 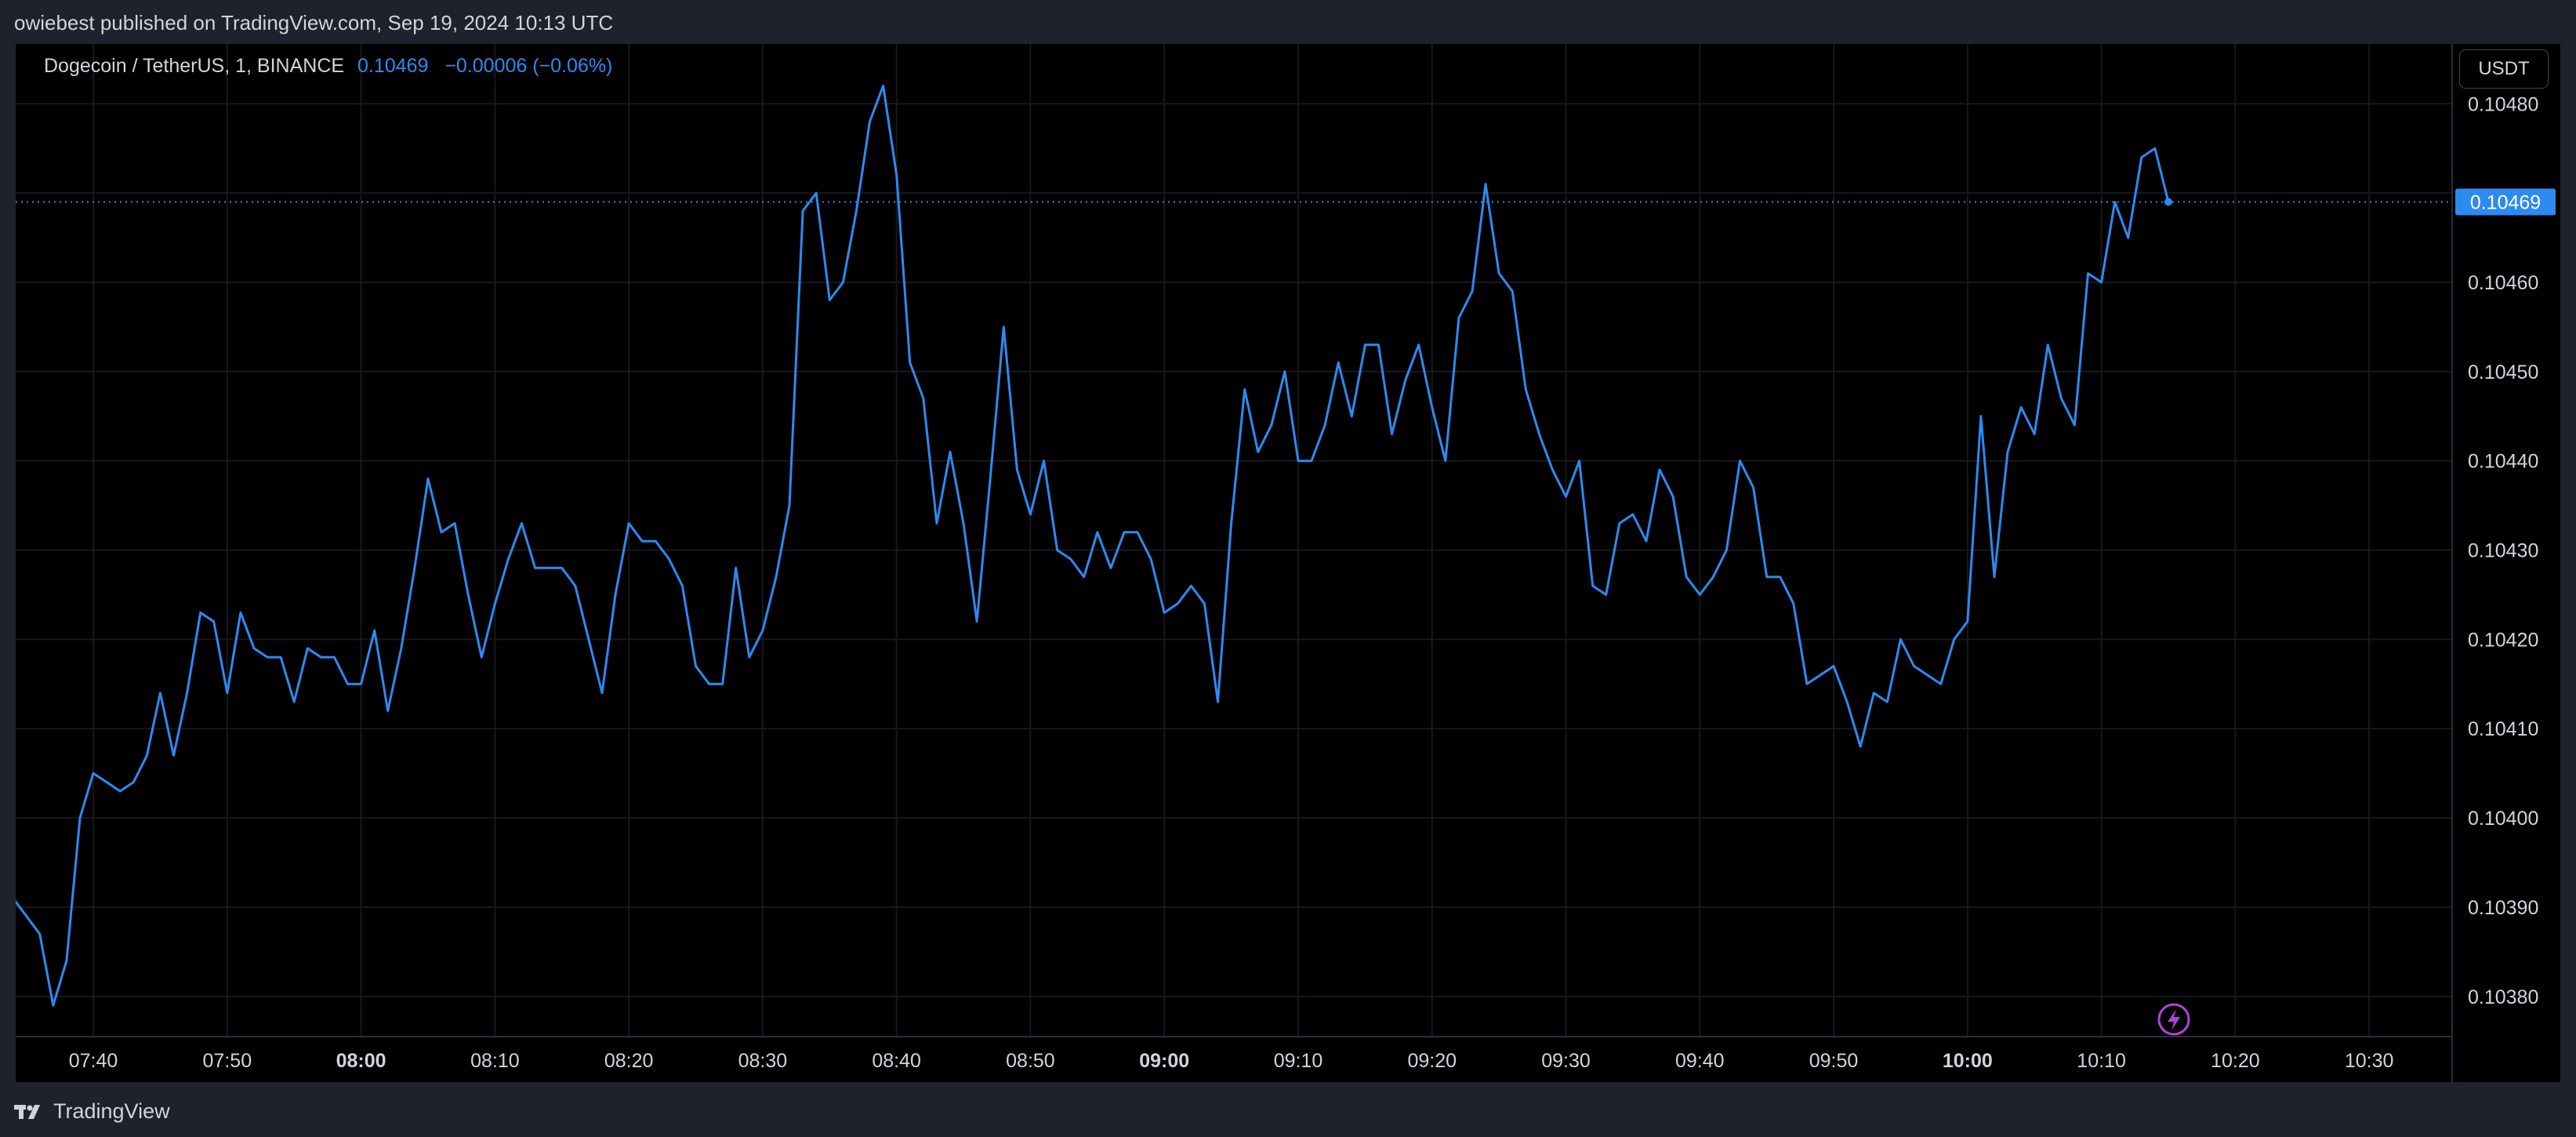 What do you see at coordinates (1700, 1061) in the screenshot?
I see `x-tick-label: 09:40` at bounding box center [1700, 1061].